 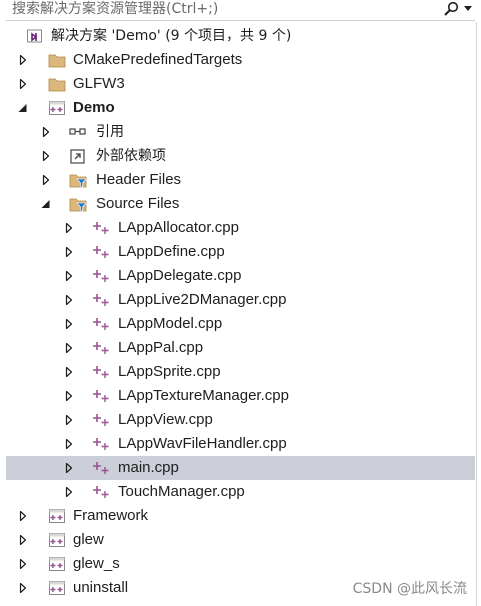 I want to click on file-label: LAppView.cpp, so click(x=165, y=419).